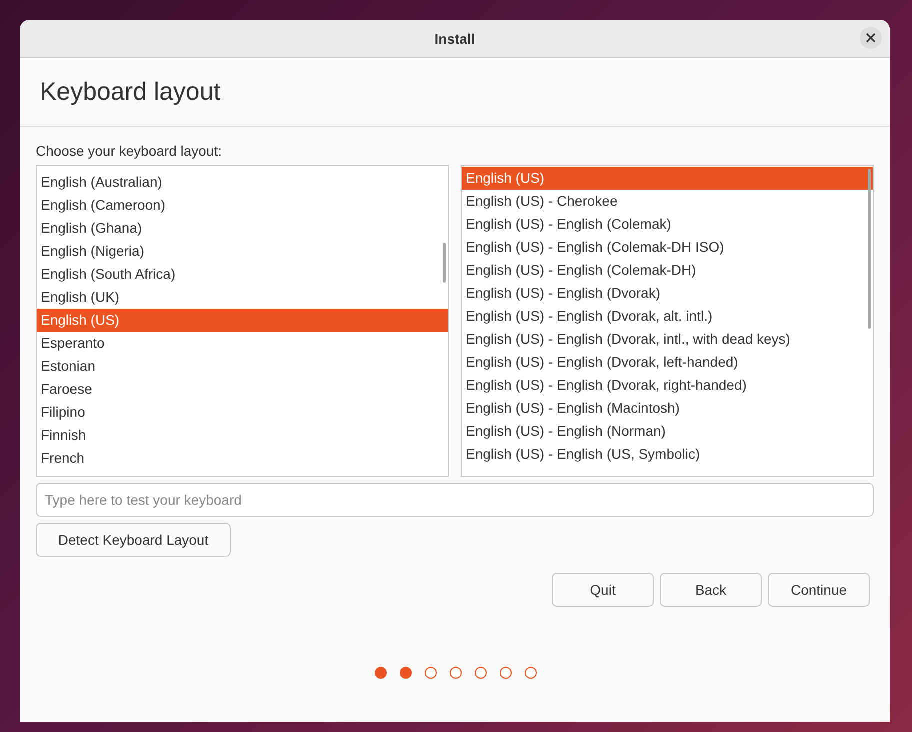  I want to click on variant-item: English (US) - English (Dvorak, right-handed), so click(667, 385).